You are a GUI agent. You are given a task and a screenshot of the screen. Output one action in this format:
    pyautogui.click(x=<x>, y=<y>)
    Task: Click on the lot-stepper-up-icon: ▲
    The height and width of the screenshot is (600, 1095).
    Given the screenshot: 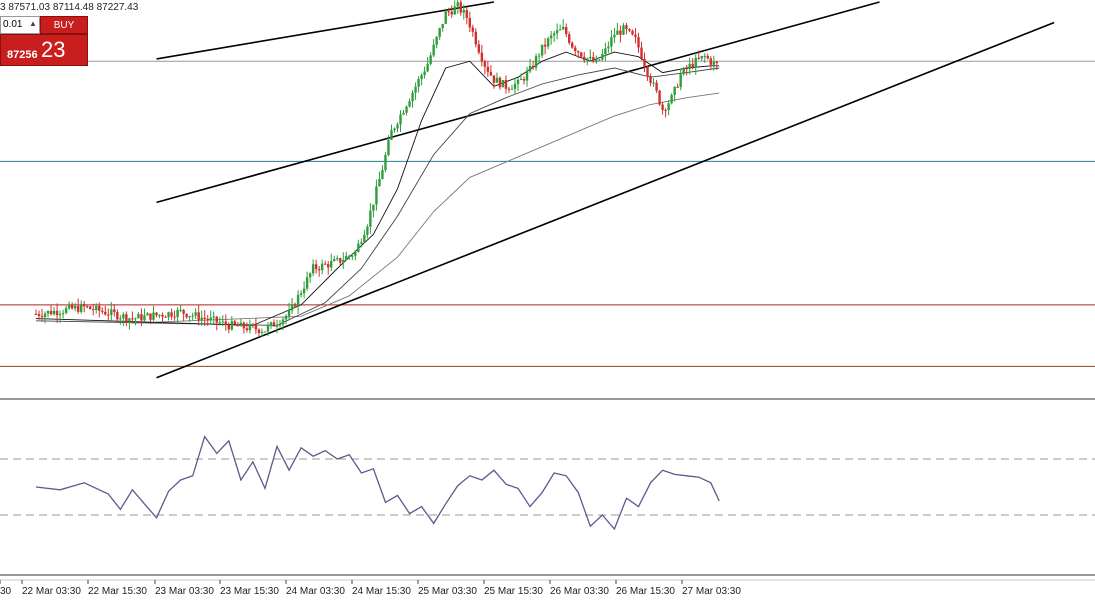 What is the action you would take?
    pyautogui.click(x=33, y=23)
    